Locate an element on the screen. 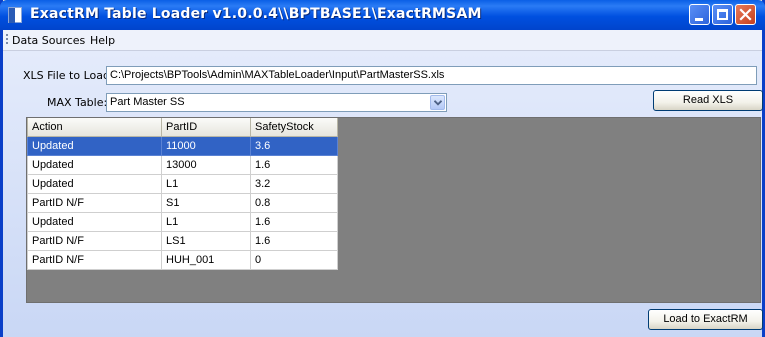 This screenshot has width=765, height=337. menu-data-sources: Data Sources is located at coordinates (48, 40).